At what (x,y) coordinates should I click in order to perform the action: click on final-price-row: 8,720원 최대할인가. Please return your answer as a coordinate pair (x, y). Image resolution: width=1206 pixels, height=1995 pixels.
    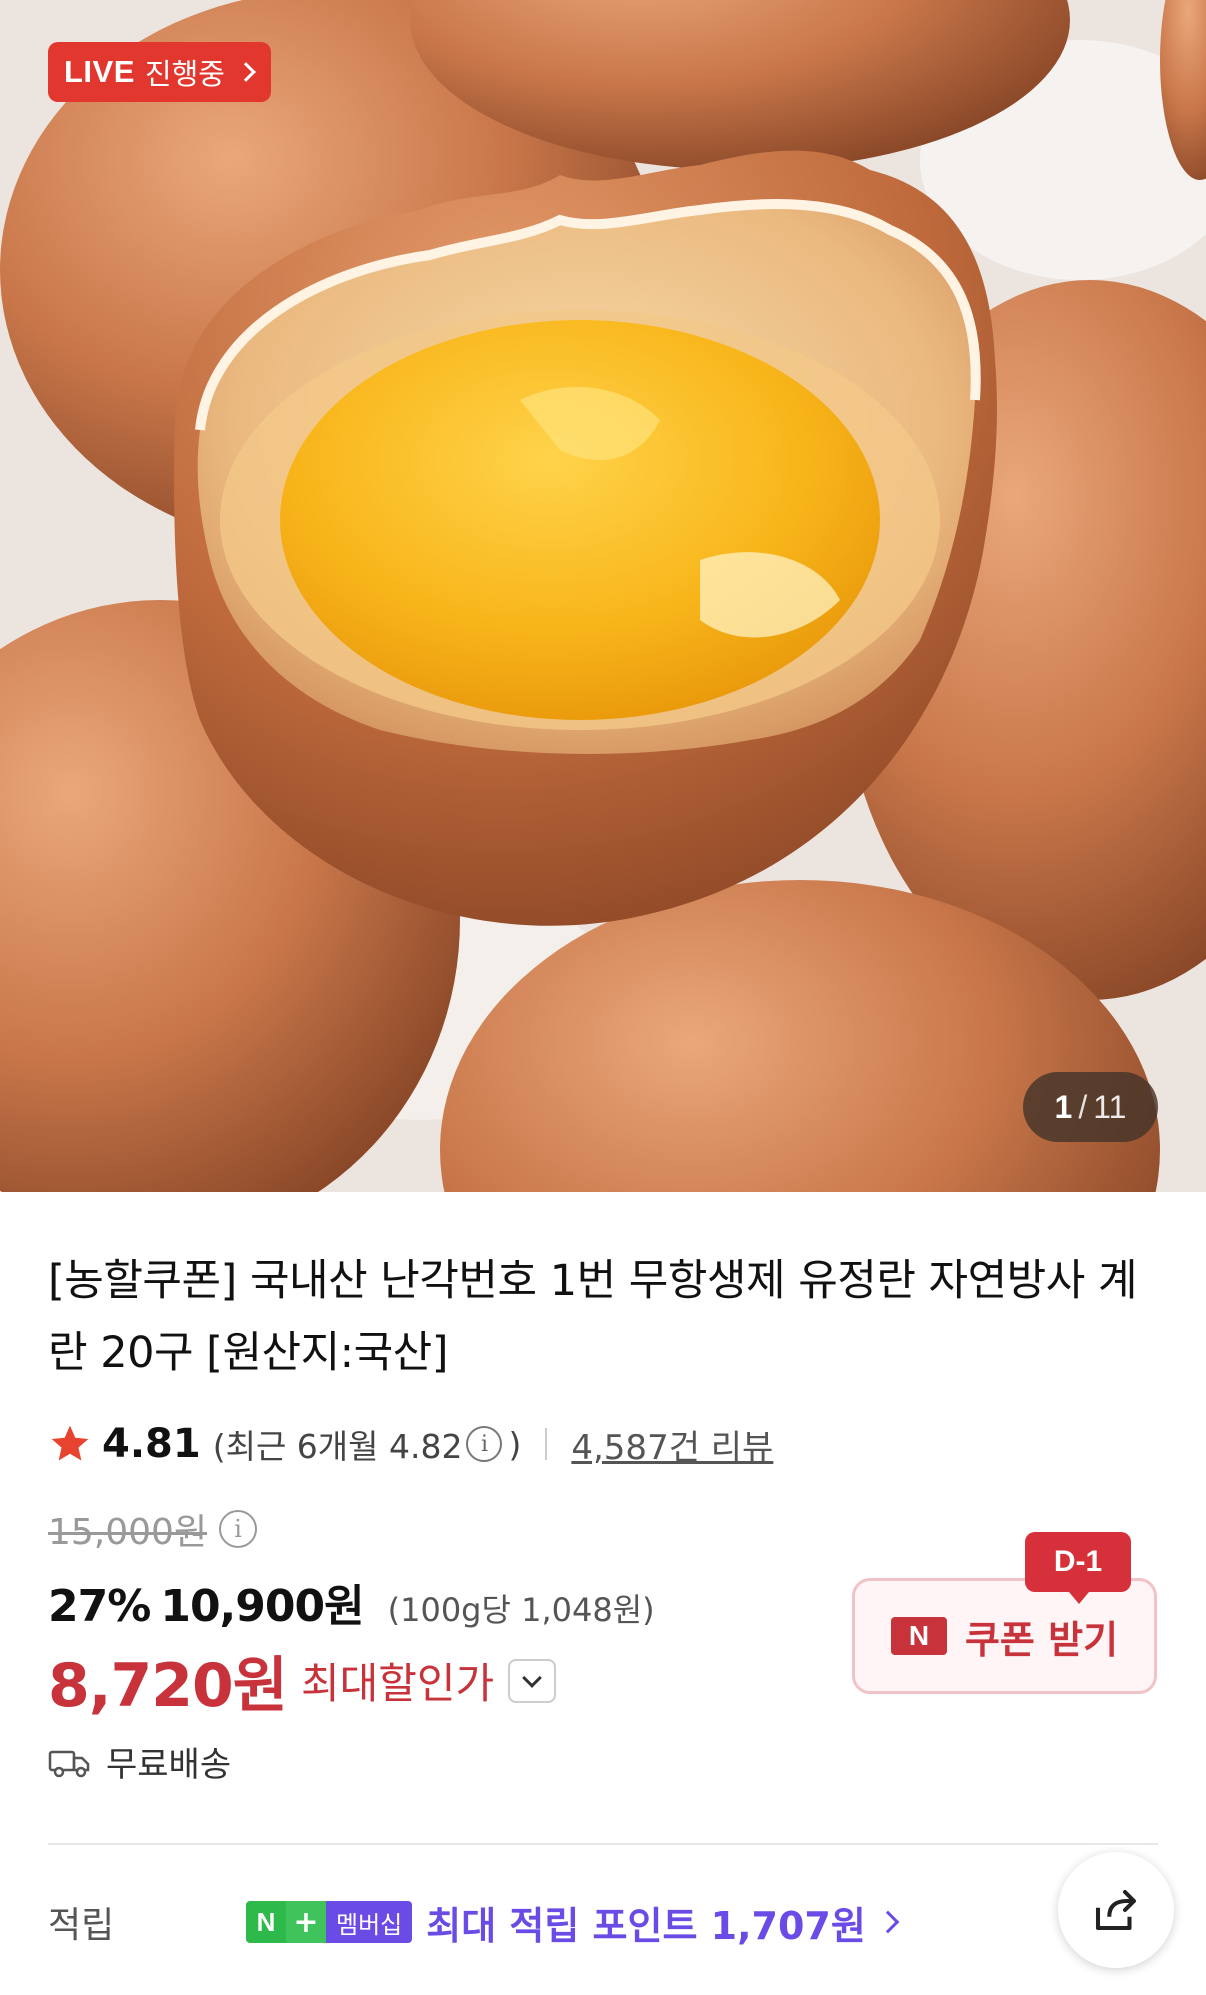
    Looking at the image, I should click on (302, 1680).